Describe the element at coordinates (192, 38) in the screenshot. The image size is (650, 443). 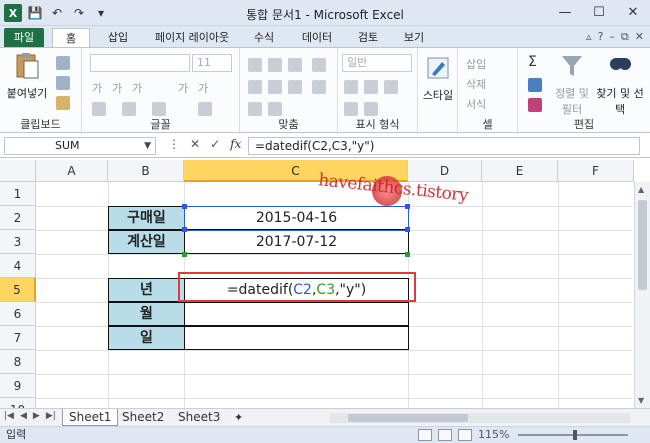
I see `tab-page-layout: 페이지 레이아웃` at that location.